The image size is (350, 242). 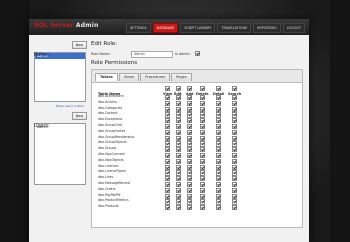 I want to click on nav-translations: TRANSLATIONS, so click(x=234, y=28).